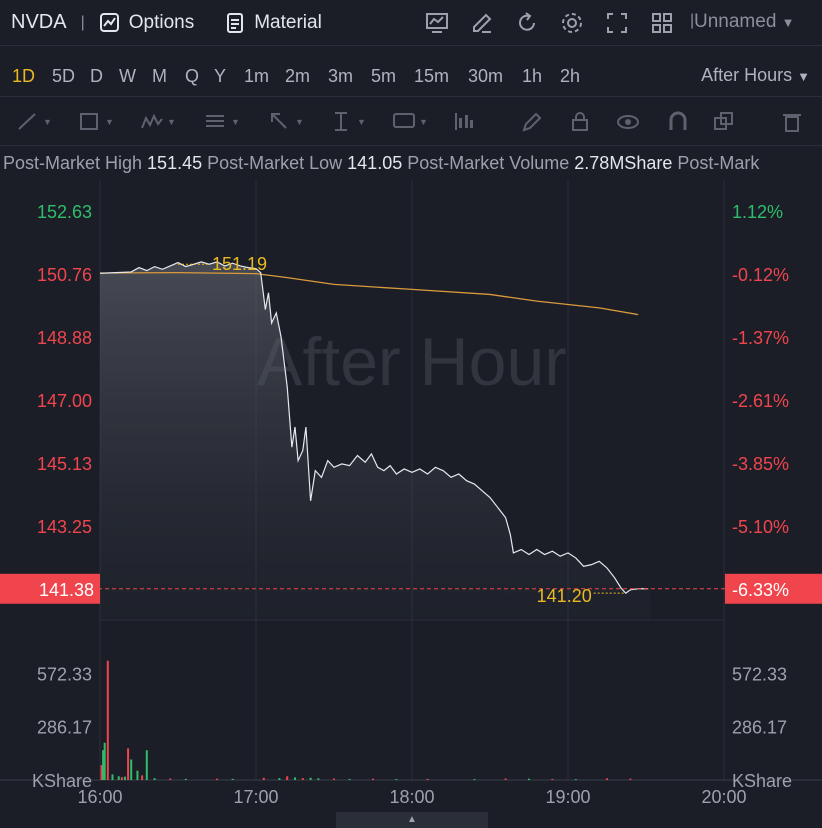 Image resolution: width=822 pixels, height=828 pixels. Describe the element at coordinates (564, 596) in the screenshot. I see `low-marker-label: 141.20` at that location.